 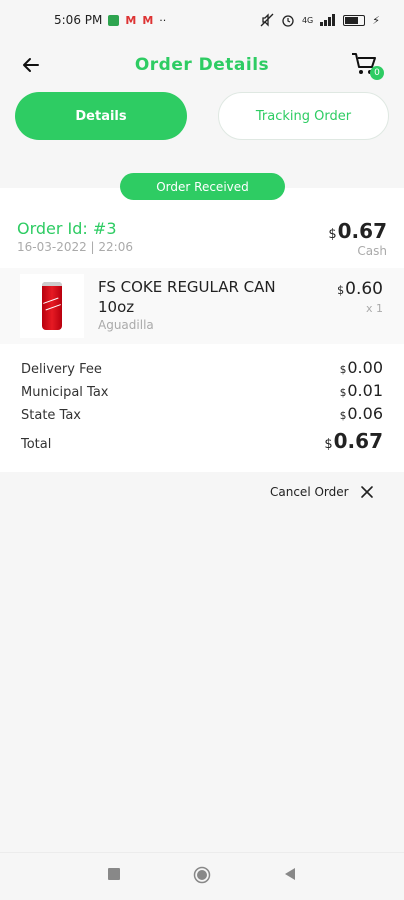 I want to click on fee-row-delivery: Delivery Fee $0.00, so click(x=202, y=367).